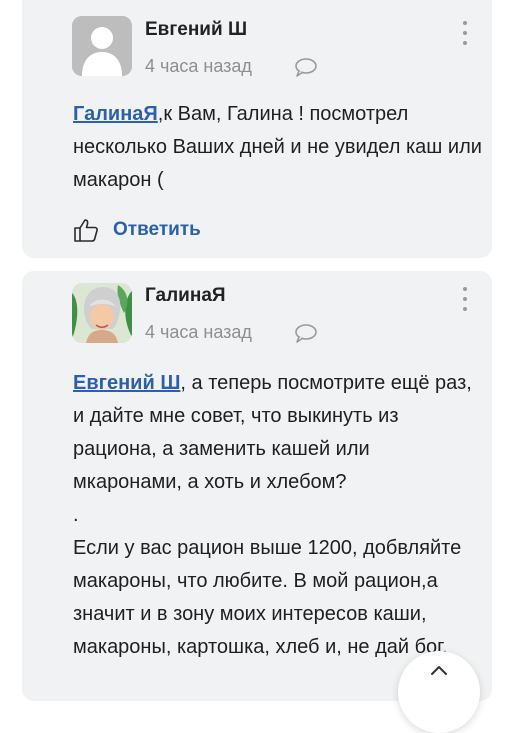  Describe the element at coordinates (157, 229) in the screenshot. I see `reply-label: Ответить` at that location.